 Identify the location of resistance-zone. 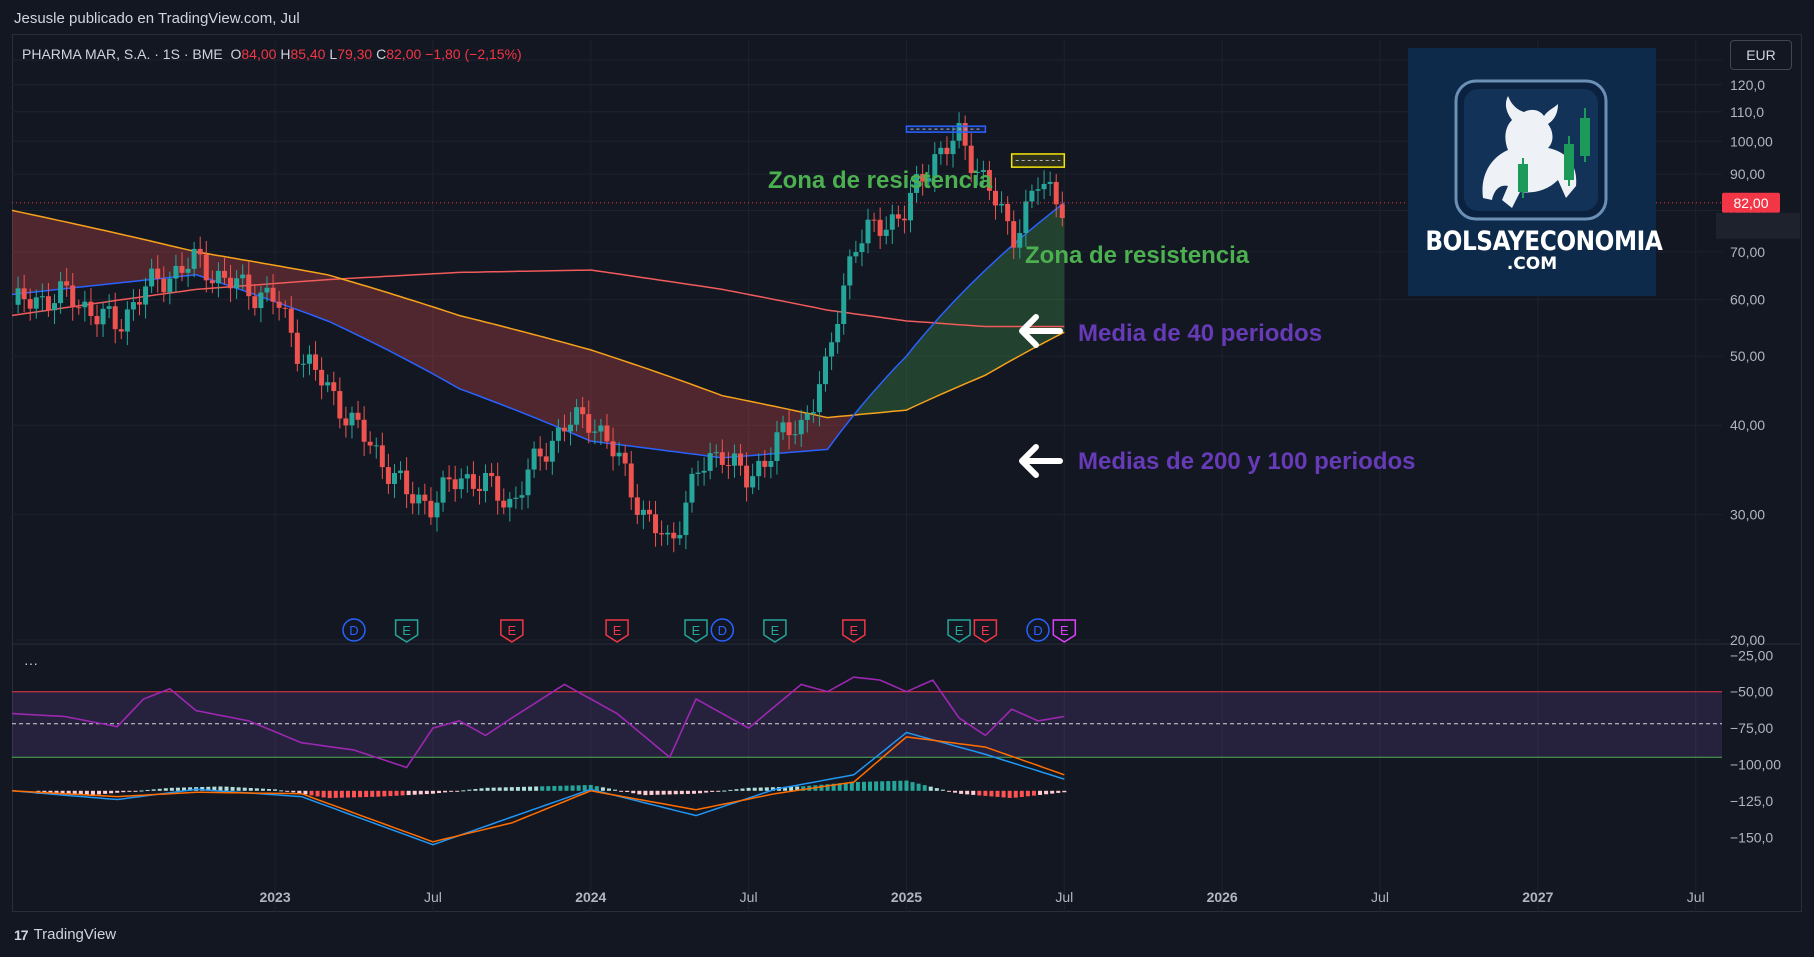
(1038, 160).